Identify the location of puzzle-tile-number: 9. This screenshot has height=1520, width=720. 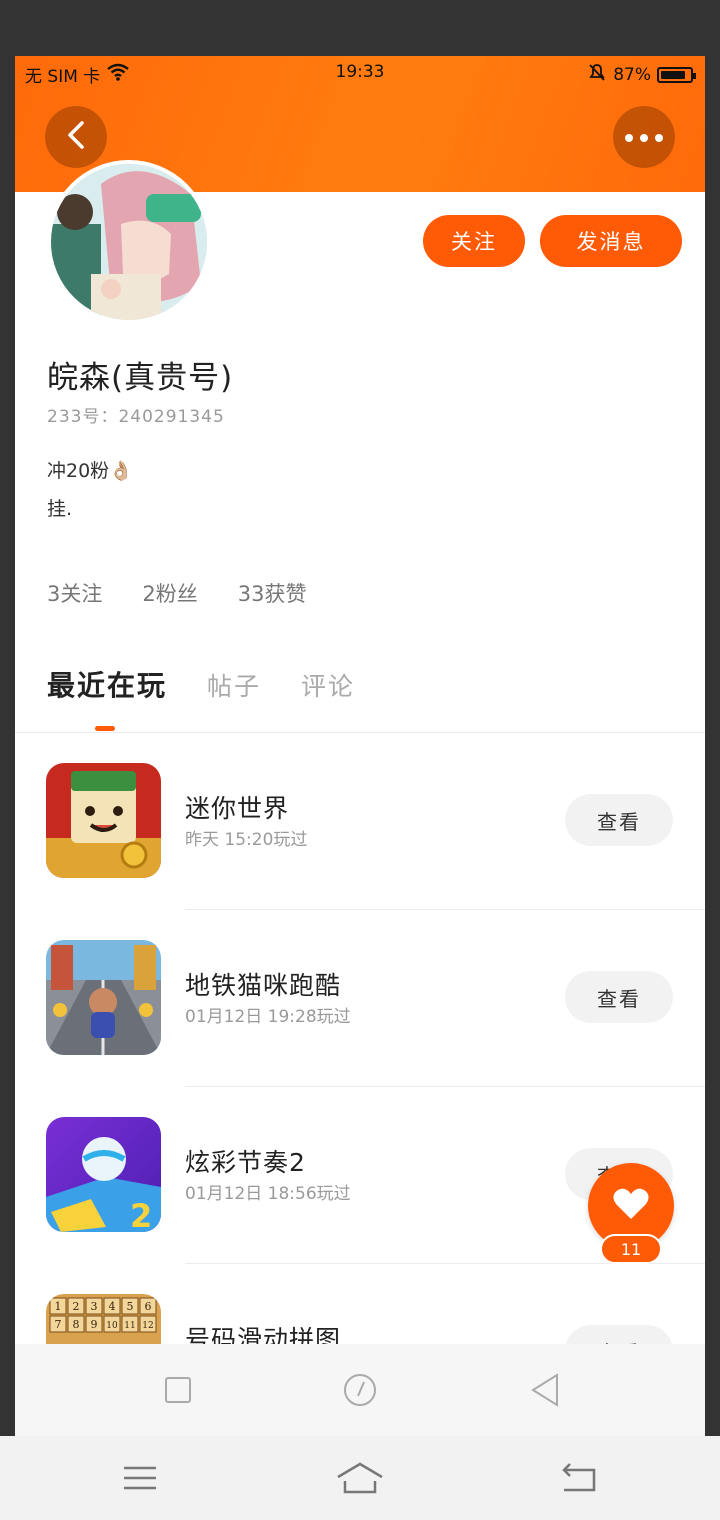
(94, 1324).